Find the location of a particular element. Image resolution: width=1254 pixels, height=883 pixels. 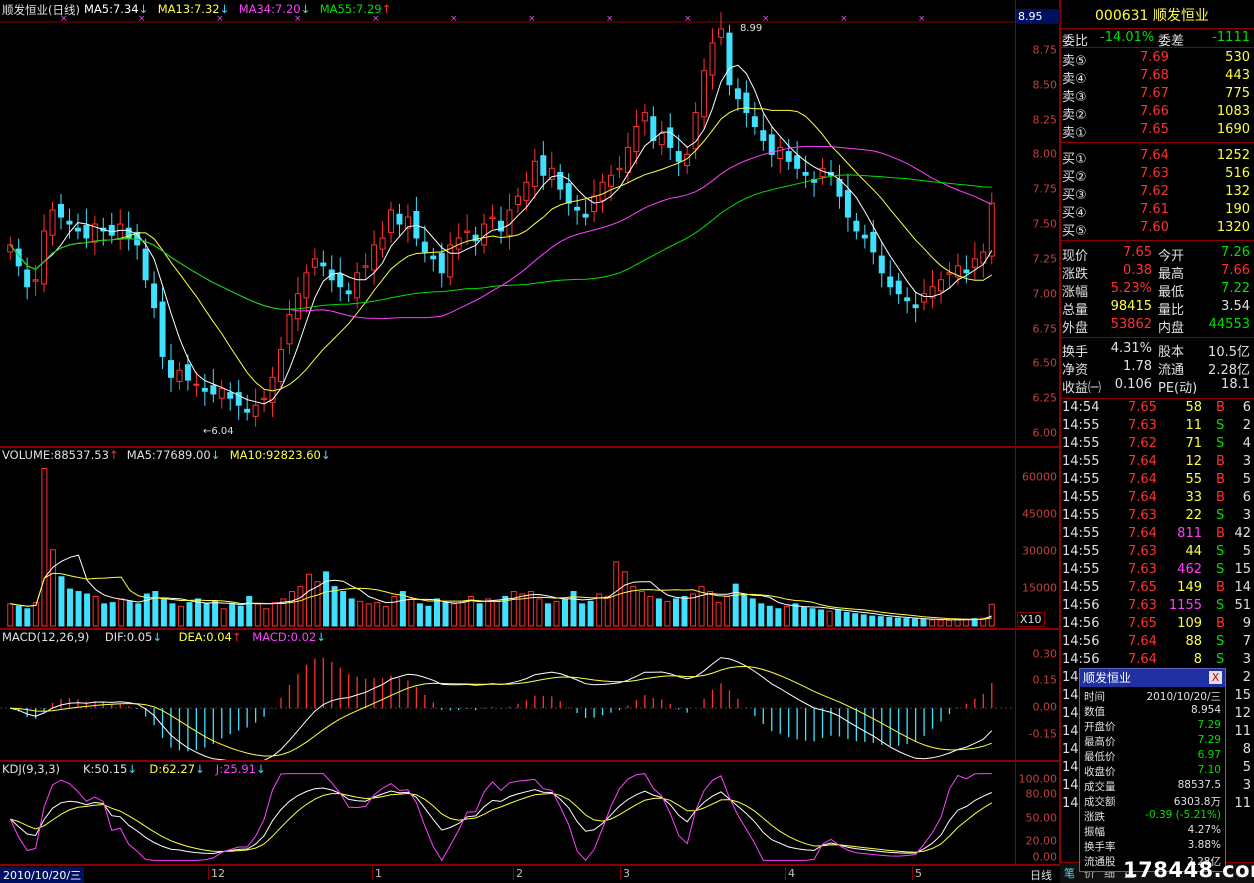

tick-volume: 109 is located at coordinates (1189, 623).